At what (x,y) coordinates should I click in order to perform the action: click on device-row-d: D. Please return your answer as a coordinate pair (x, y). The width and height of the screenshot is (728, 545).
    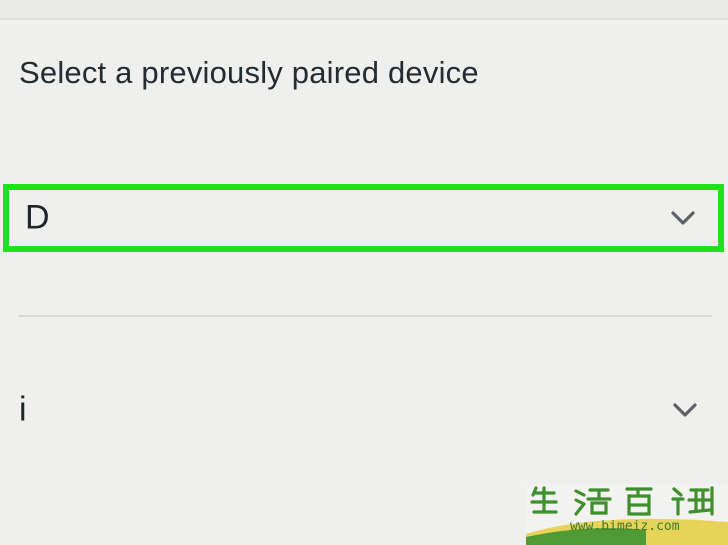
    Looking at the image, I should click on (363, 218).